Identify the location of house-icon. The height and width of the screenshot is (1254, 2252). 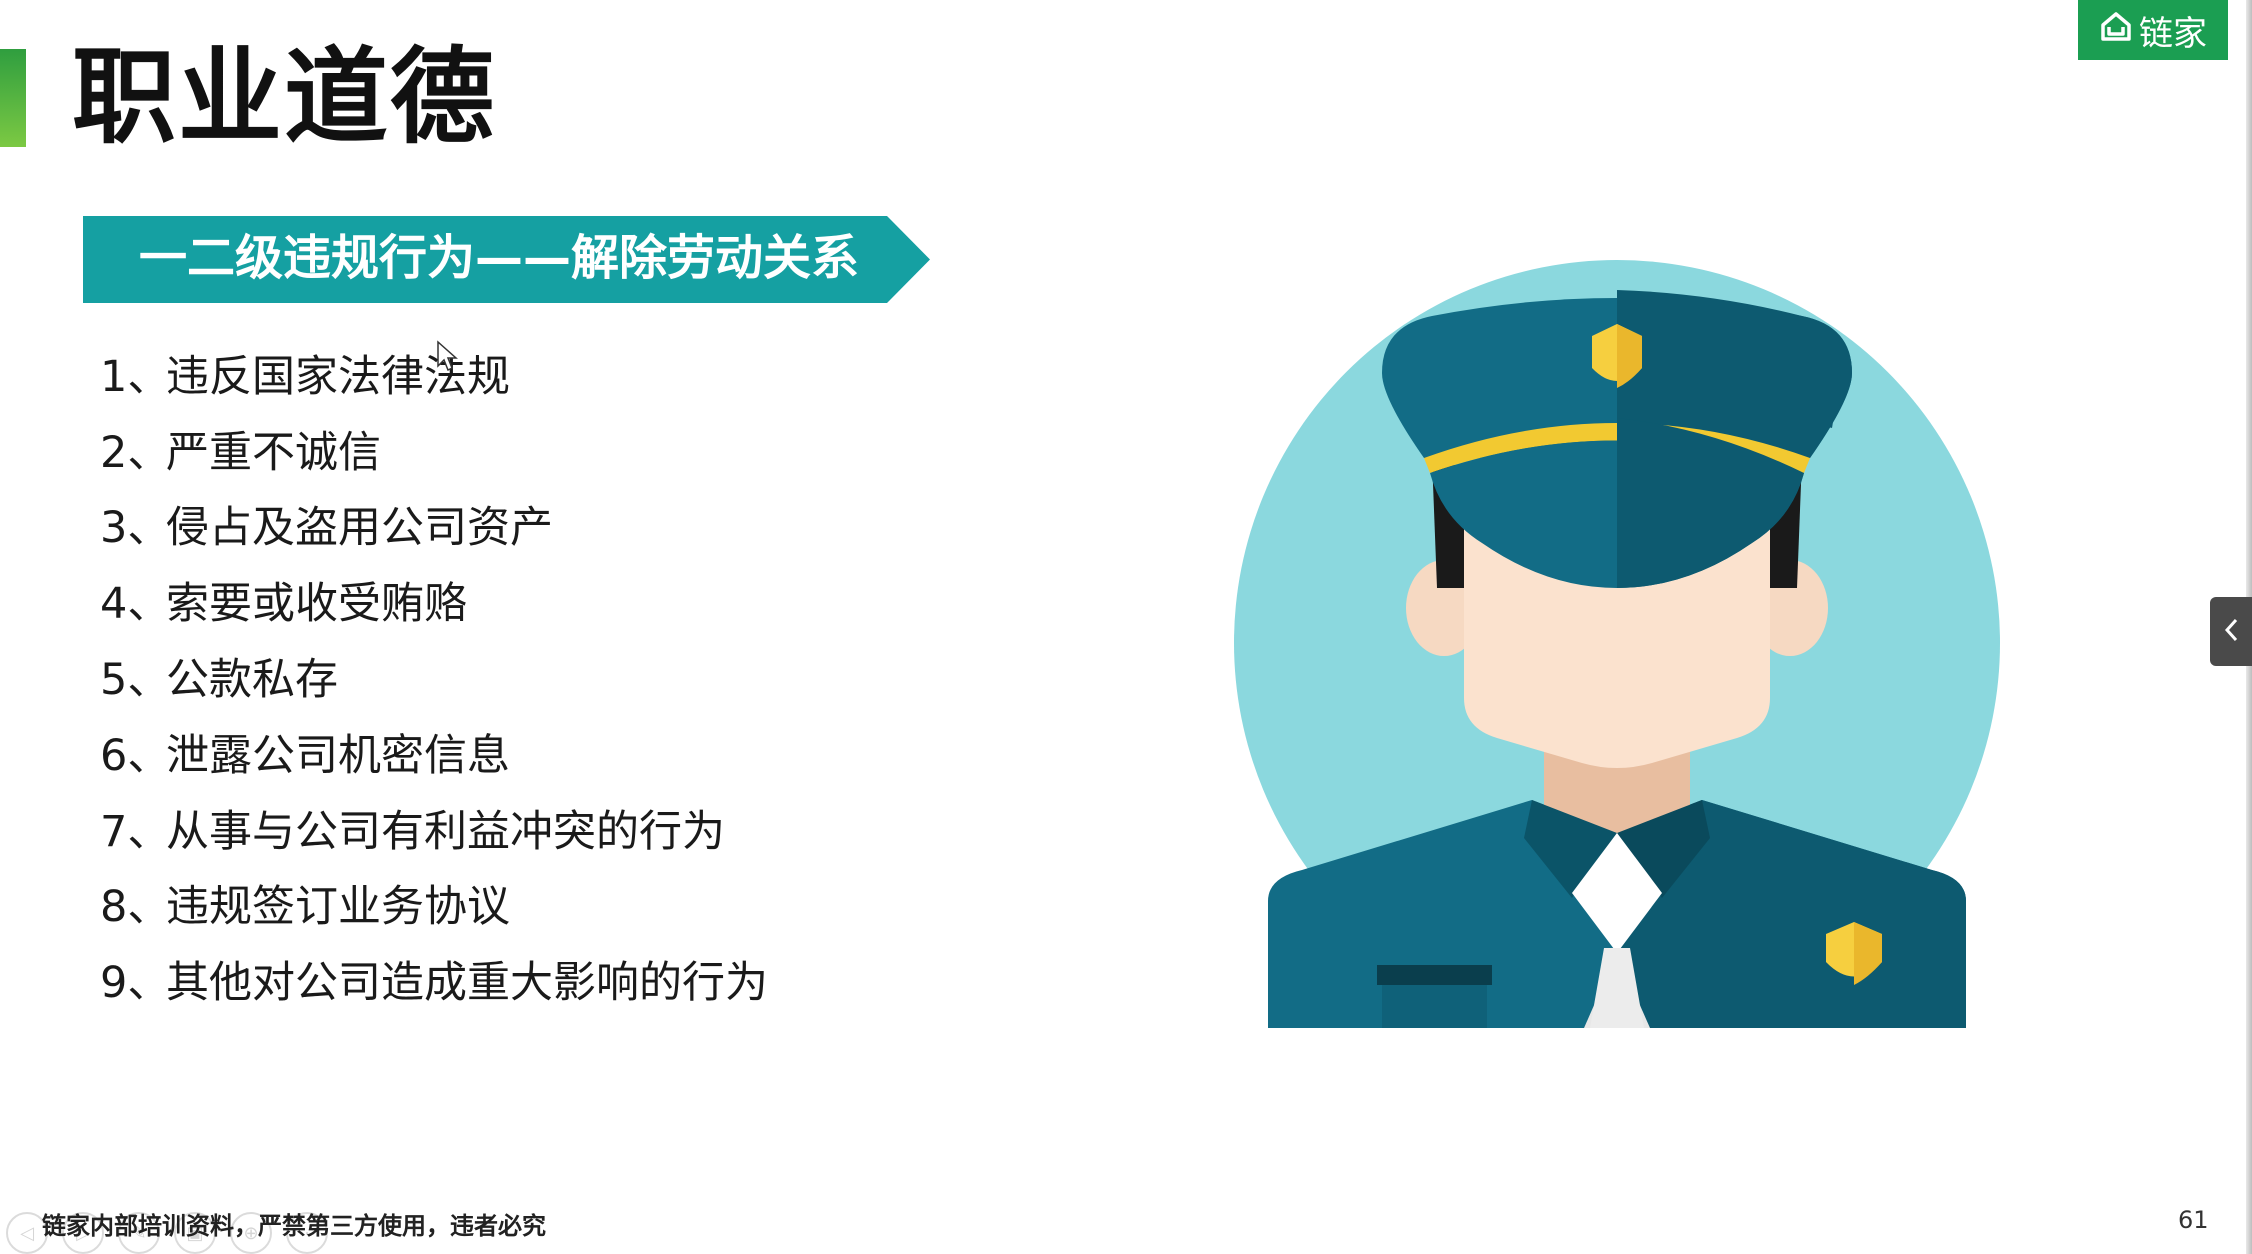
(2116, 30).